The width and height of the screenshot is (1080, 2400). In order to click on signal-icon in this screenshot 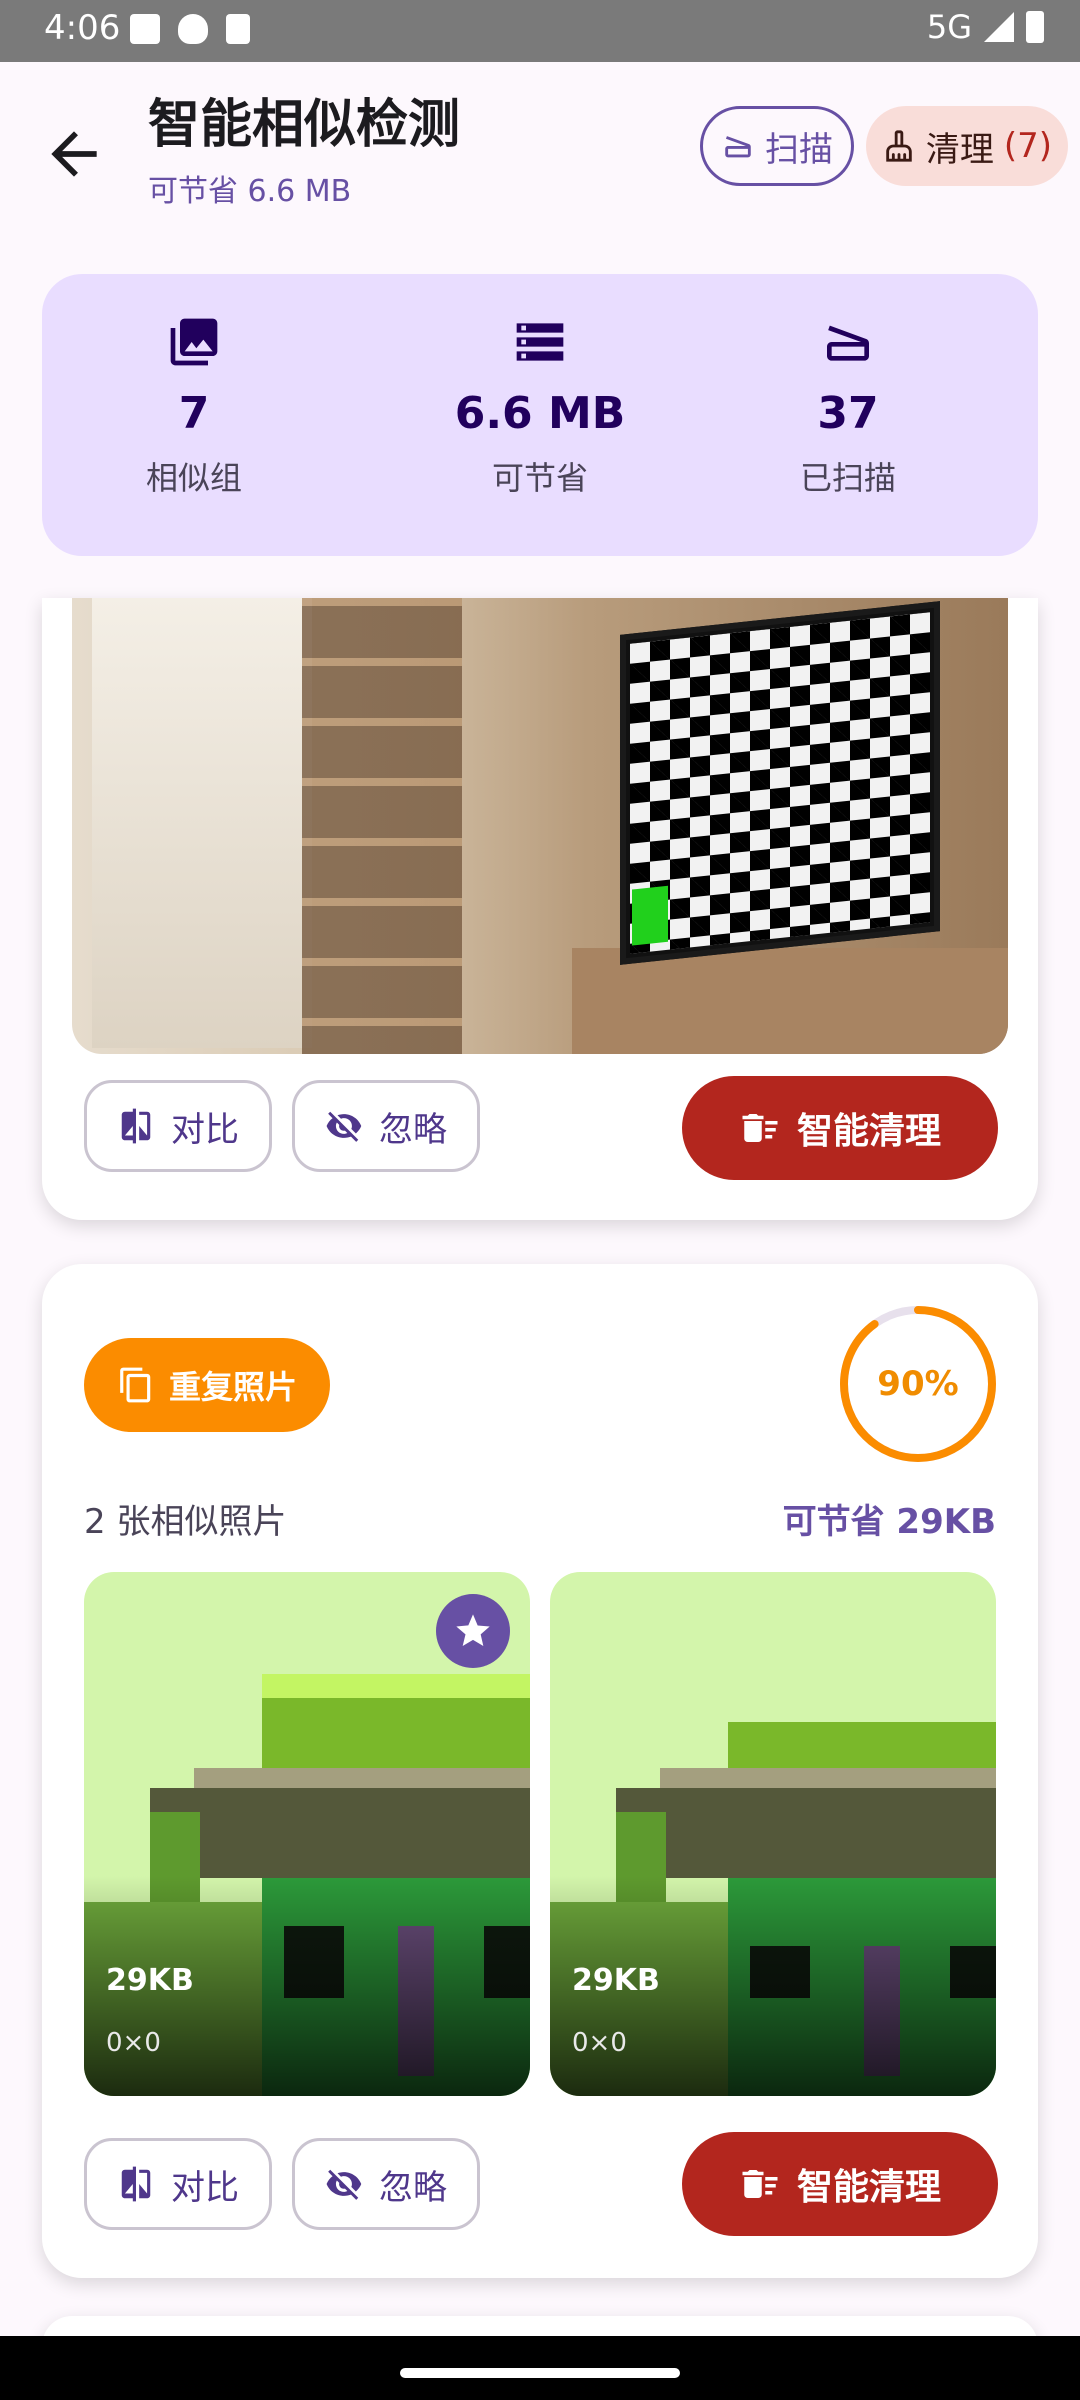, I will do `click(999, 27)`.